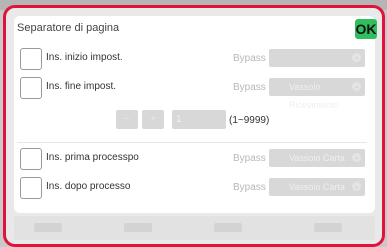 The height and width of the screenshot is (247, 387). What do you see at coordinates (81, 86) in the screenshot?
I see `label-ins-fine: Ins. fine impost.` at bounding box center [81, 86].